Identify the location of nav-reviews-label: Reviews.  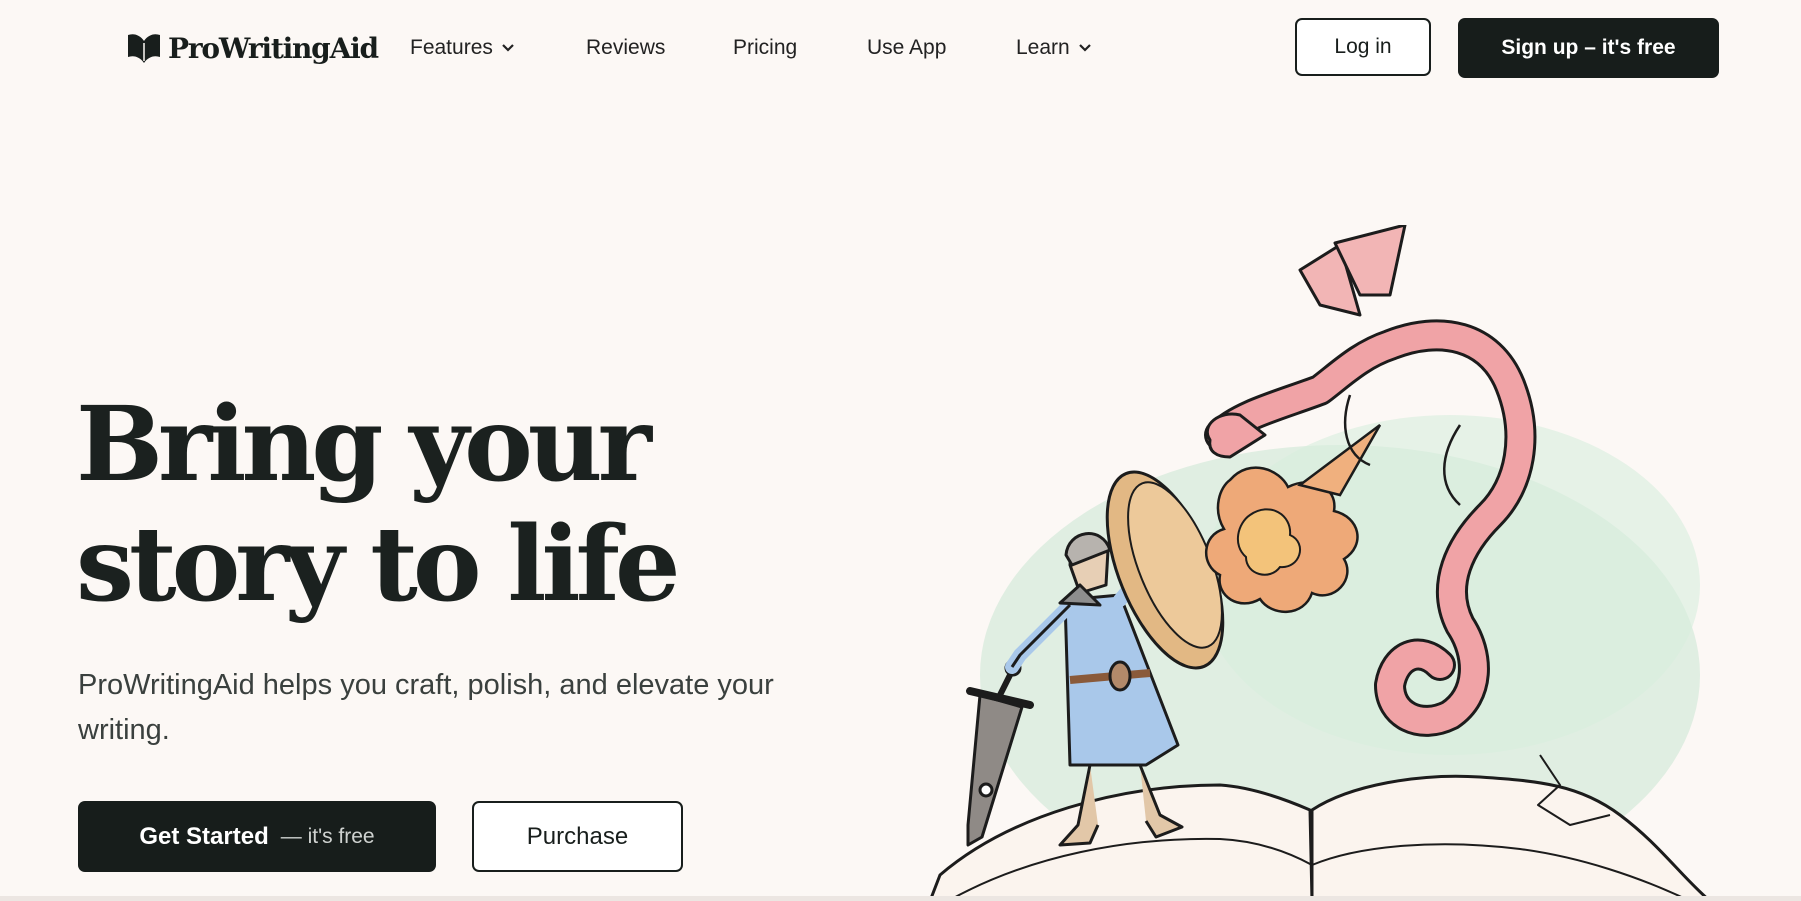
(626, 47).